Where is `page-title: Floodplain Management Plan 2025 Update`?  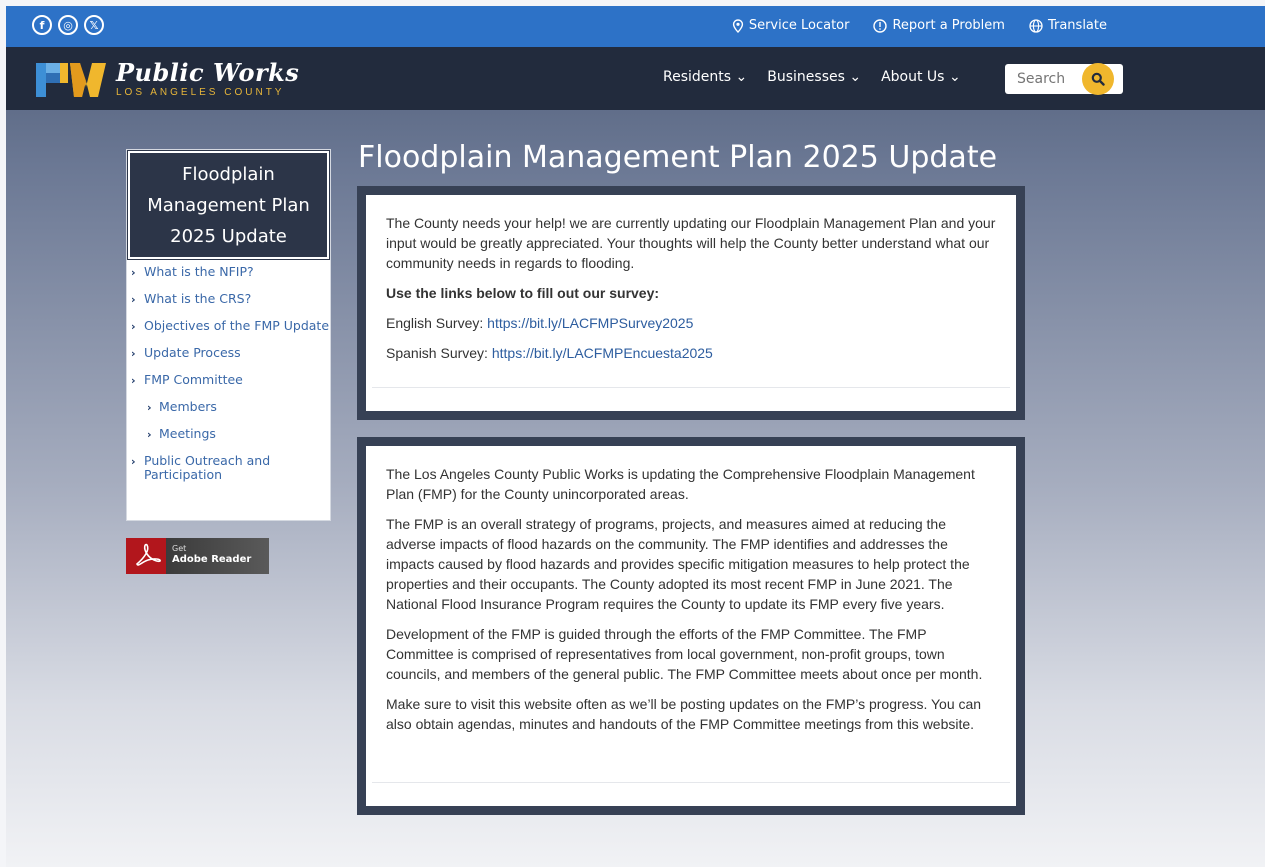
page-title: Floodplain Management Plan 2025 Update is located at coordinates (678, 157).